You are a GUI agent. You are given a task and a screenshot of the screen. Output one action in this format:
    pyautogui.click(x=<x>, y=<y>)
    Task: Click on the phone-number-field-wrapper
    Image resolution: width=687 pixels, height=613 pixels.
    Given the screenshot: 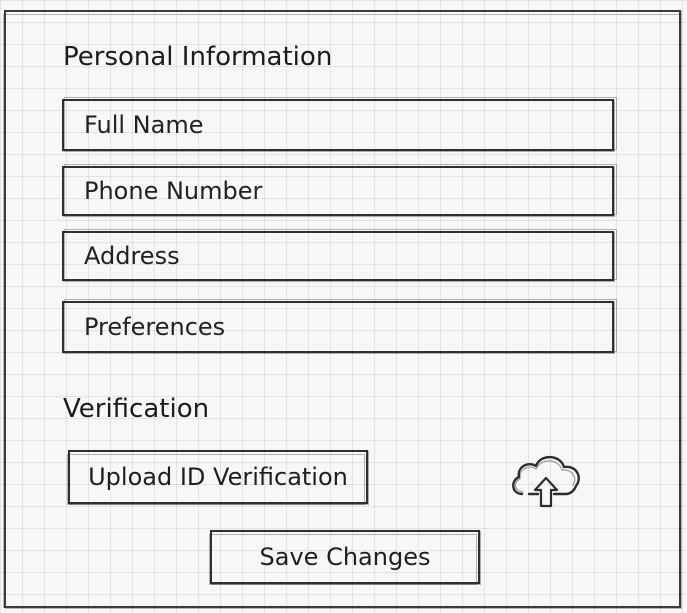 What is the action you would take?
    pyautogui.click(x=339, y=190)
    